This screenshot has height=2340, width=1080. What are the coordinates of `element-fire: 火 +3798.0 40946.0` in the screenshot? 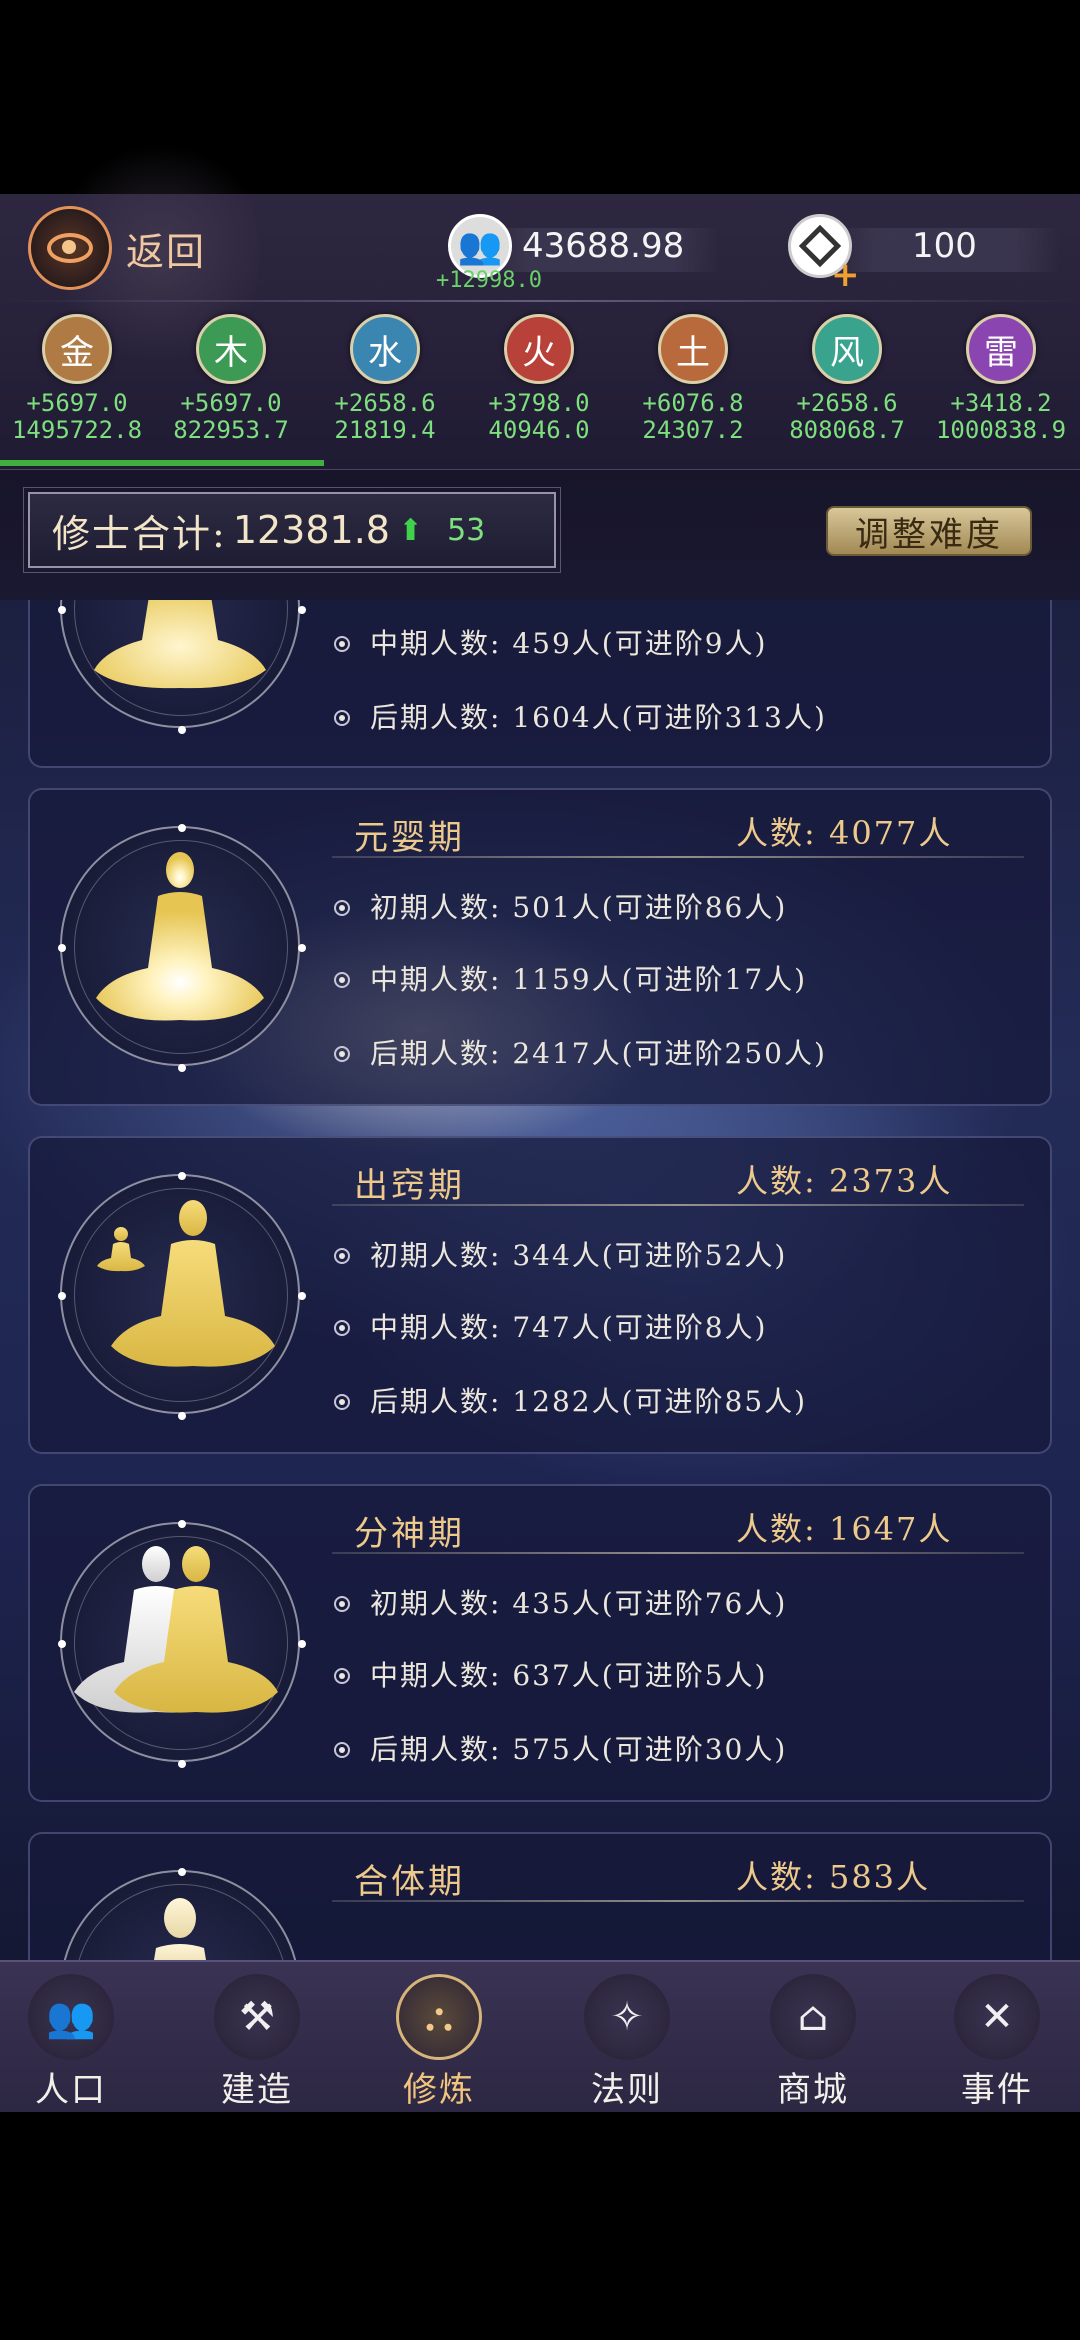 It's located at (539, 379).